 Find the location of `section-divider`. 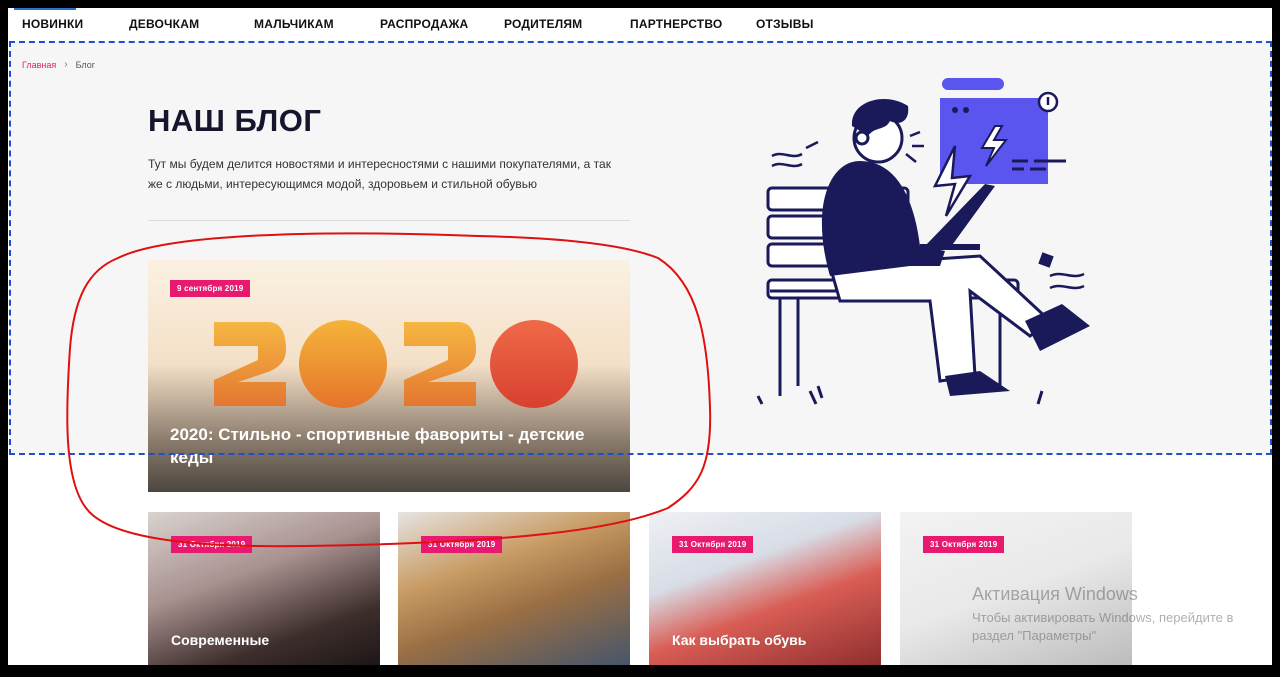

section-divider is located at coordinates (389, 220).